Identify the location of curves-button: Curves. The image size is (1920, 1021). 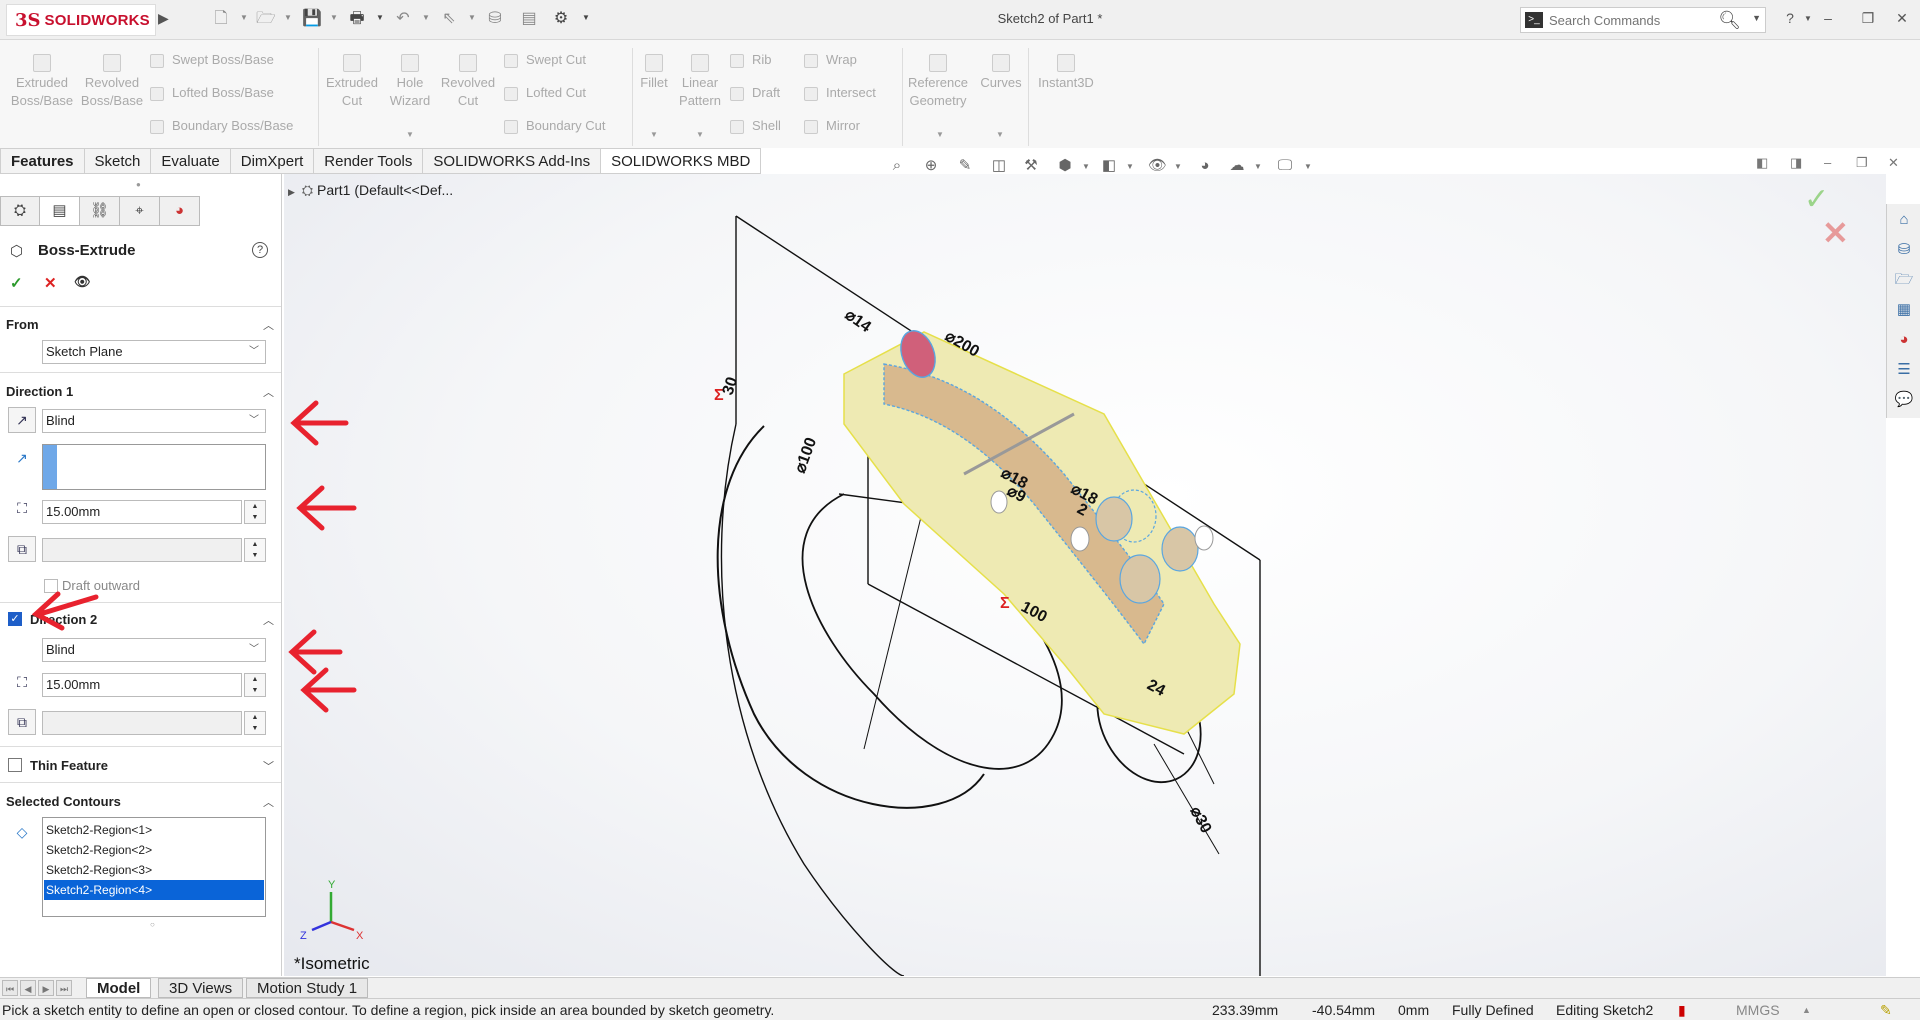
(1001, 73).